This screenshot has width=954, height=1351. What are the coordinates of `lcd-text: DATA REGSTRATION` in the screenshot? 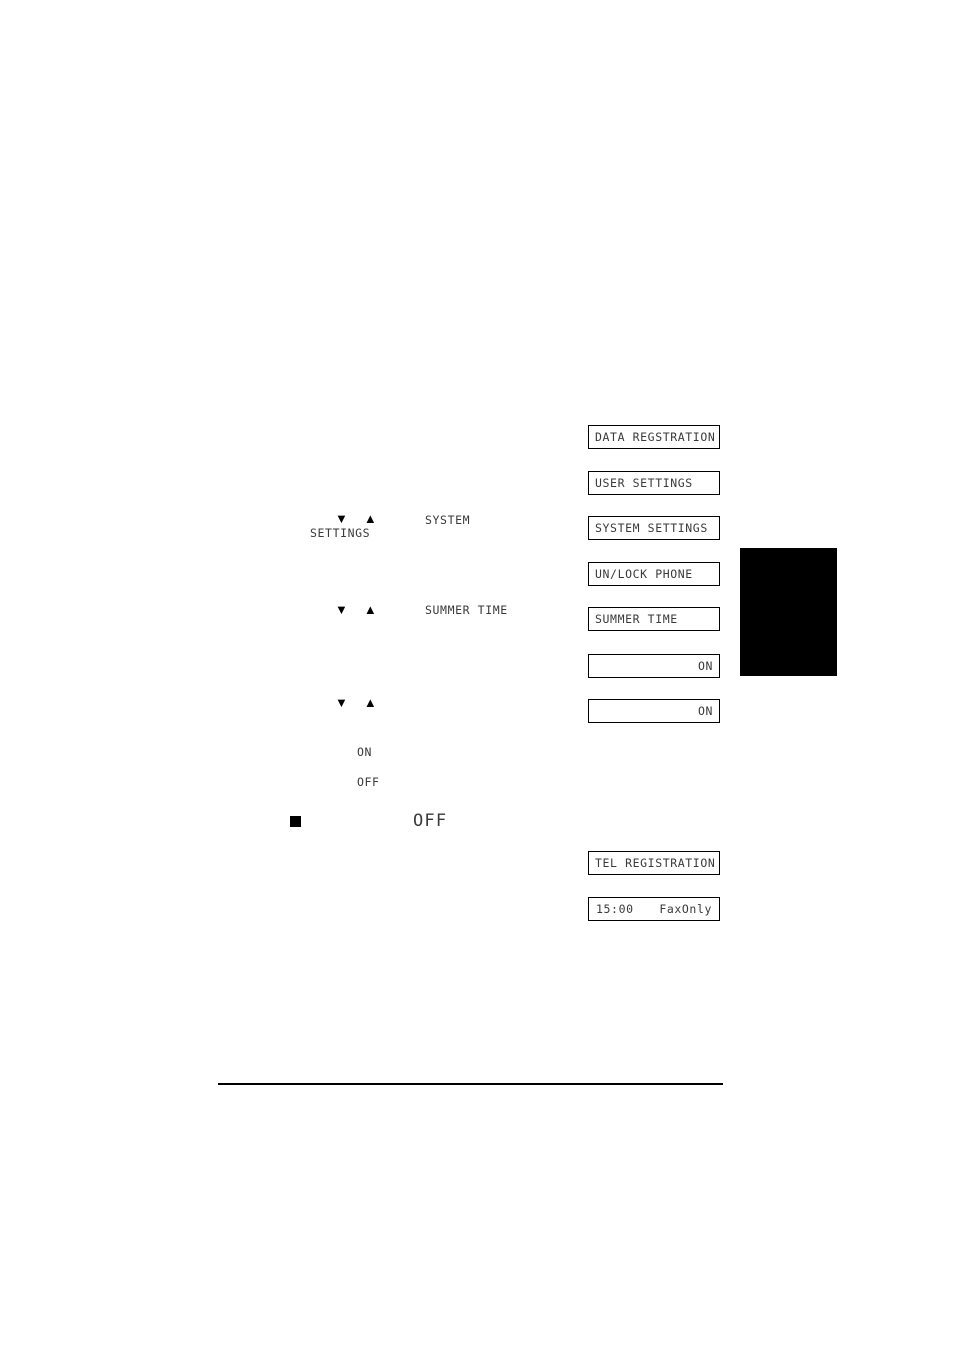 It's located at (655, 437).